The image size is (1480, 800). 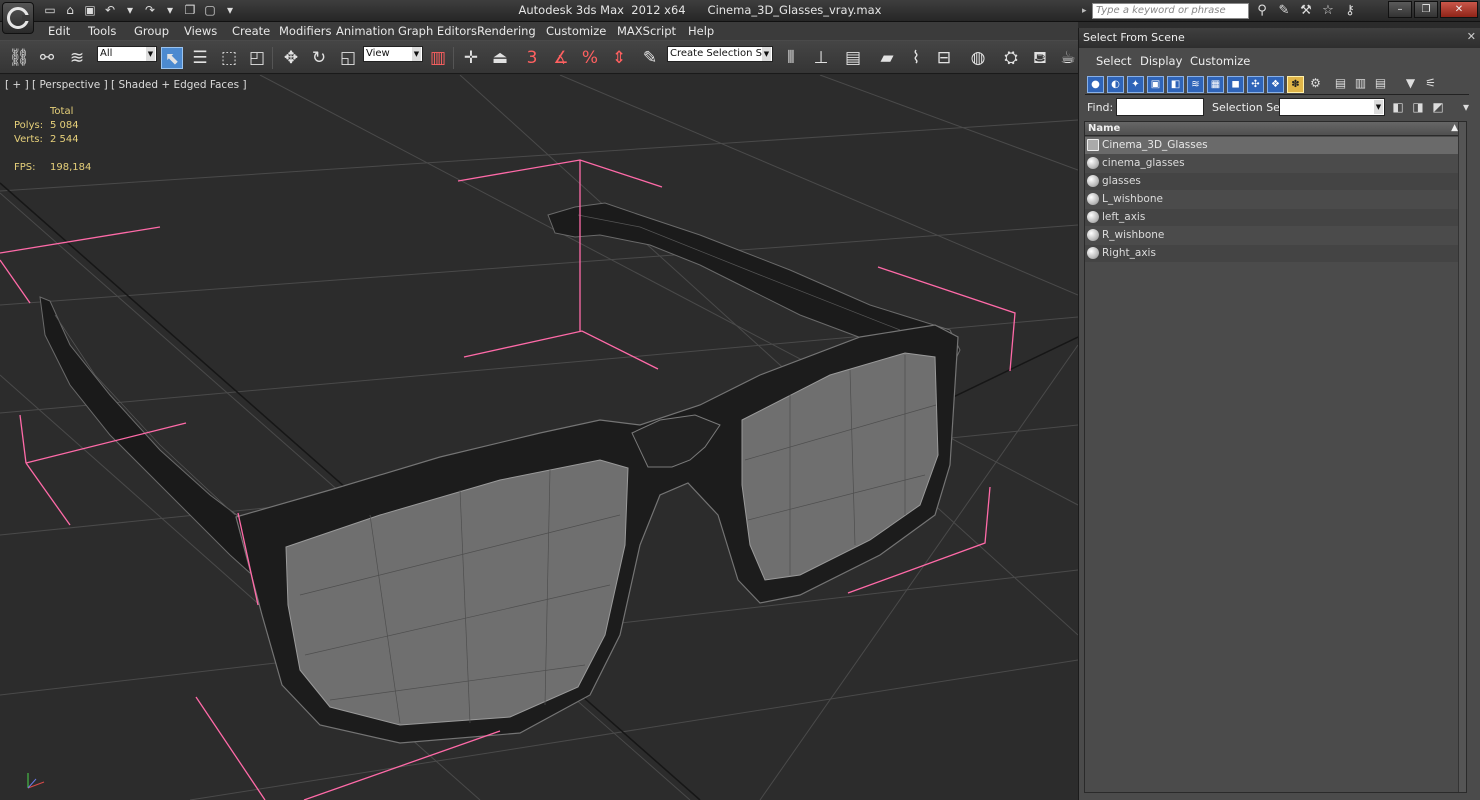 What do you see at coordinates (151, 31) in the screenshot?
I see `menu-group: Group` at bounding box center [151, 31].